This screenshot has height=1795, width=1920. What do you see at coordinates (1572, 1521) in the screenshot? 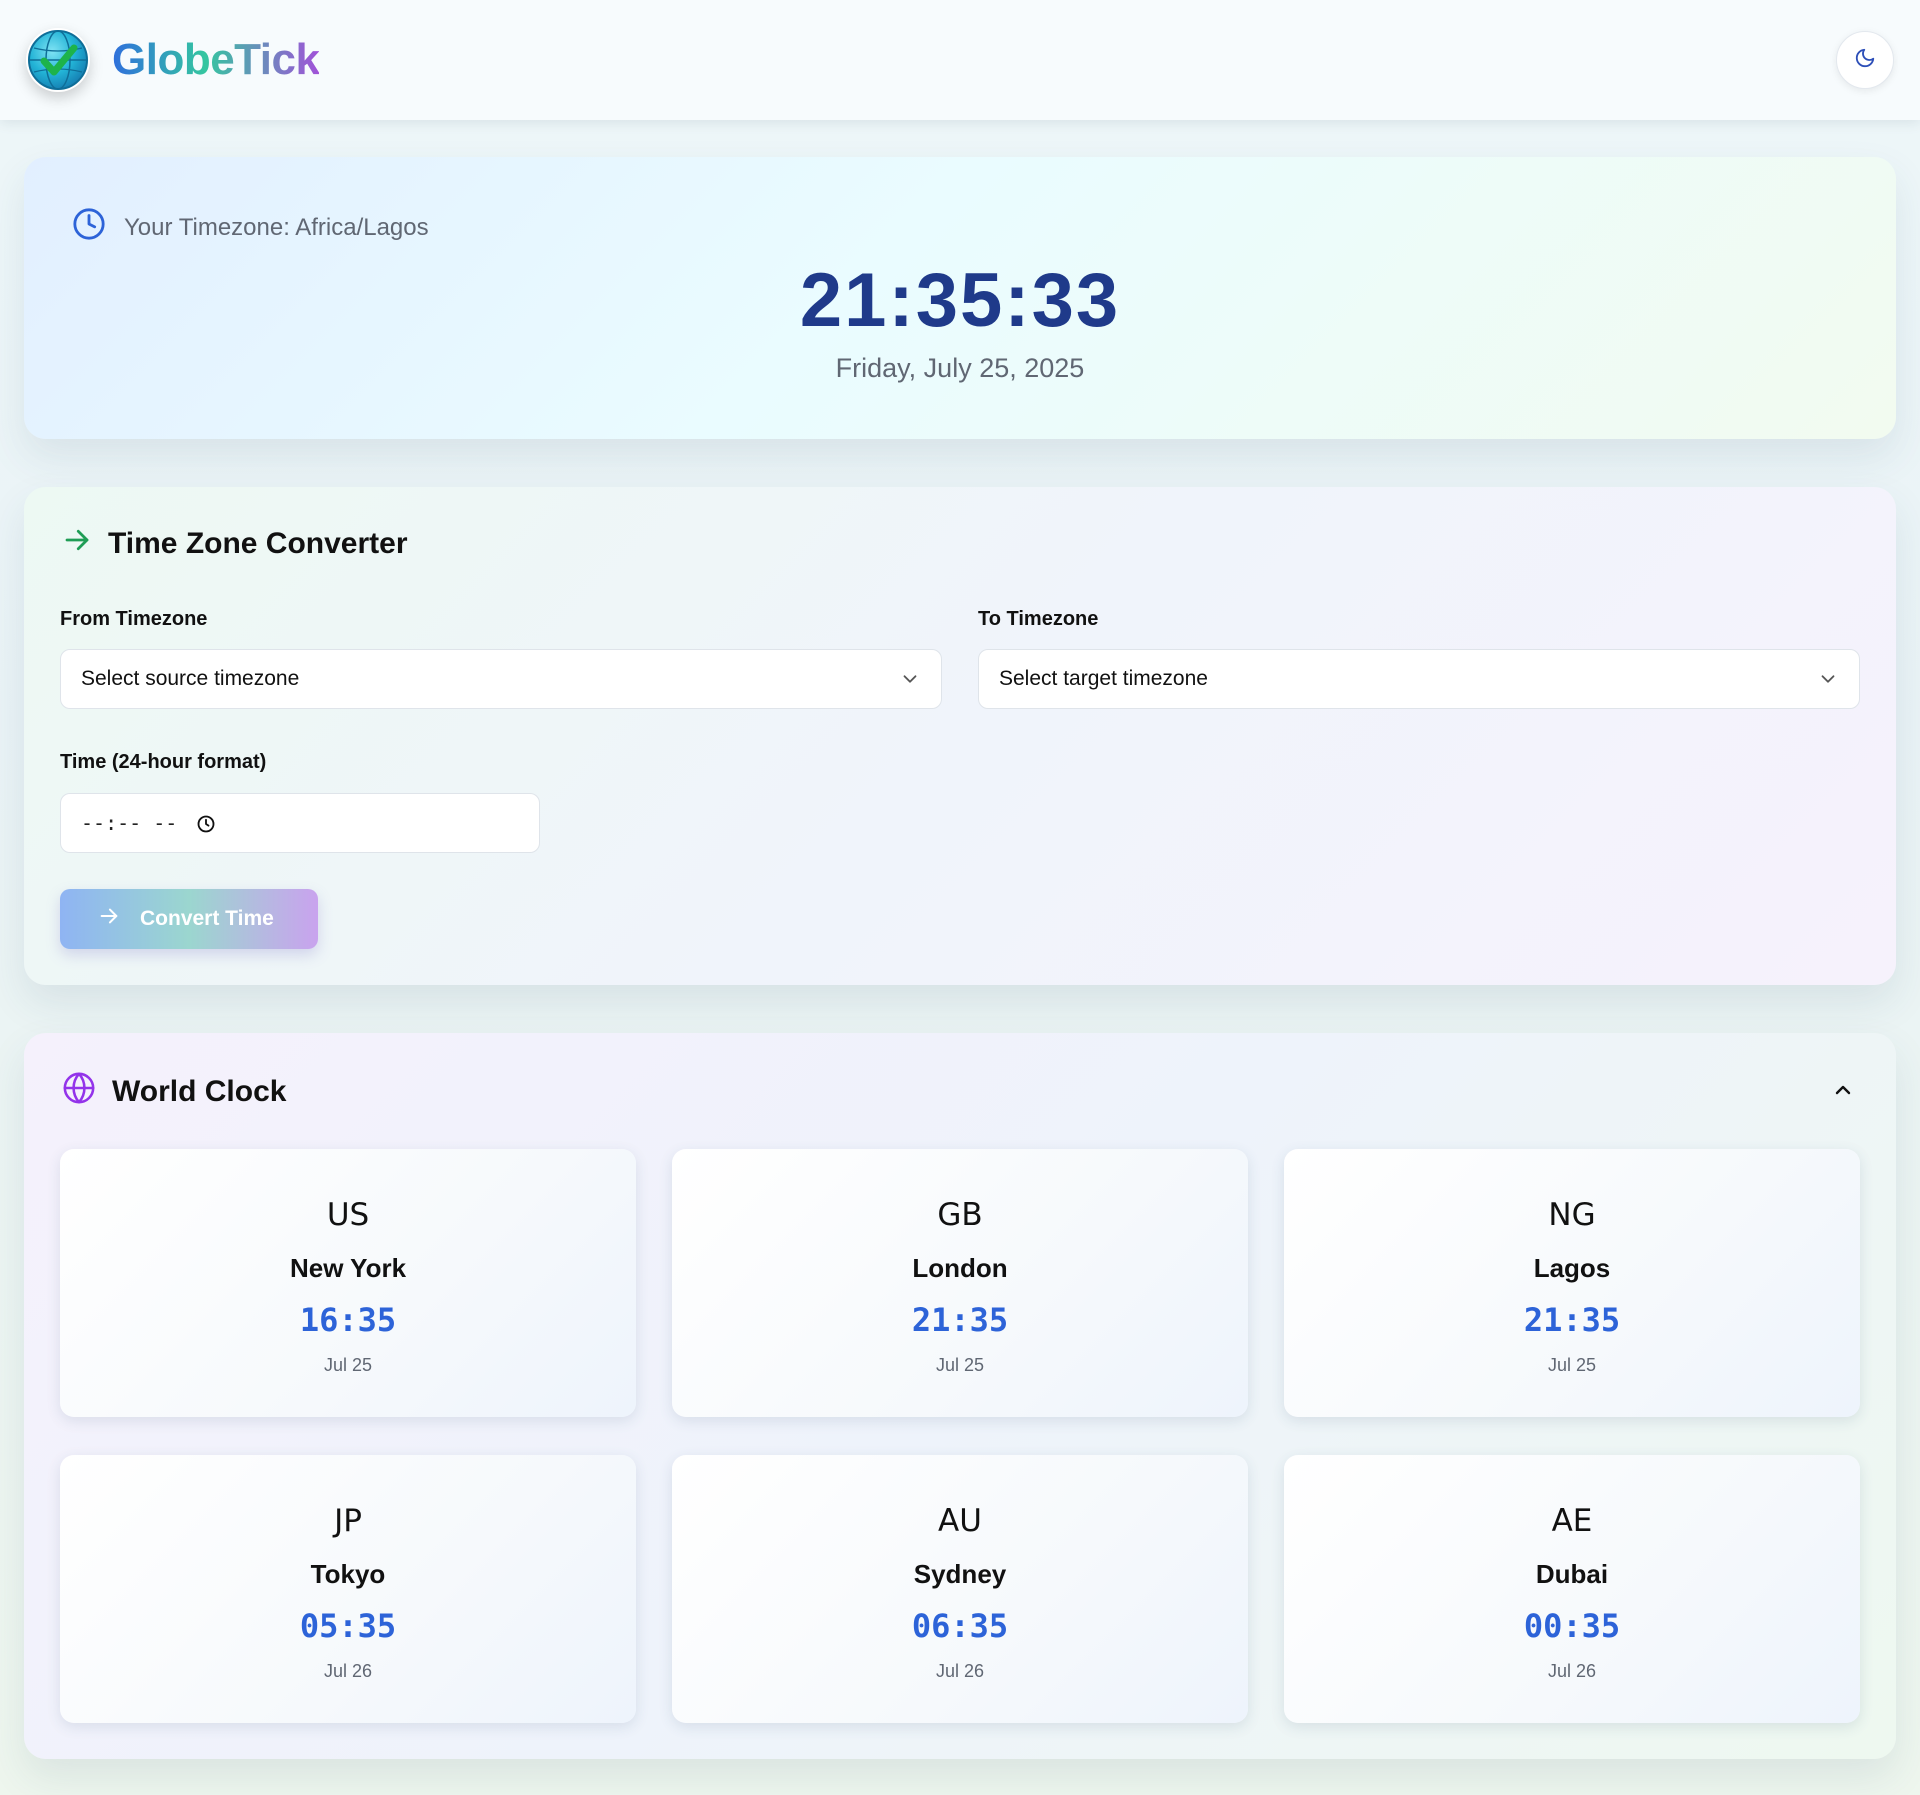
I see `country-code: AE` at bounding box center [1572, 1521].